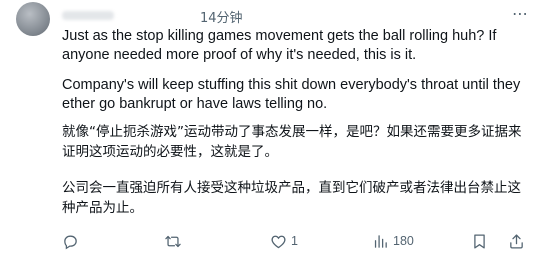 The height and width of the screenshot is (262, 543). I want to click on reply-button, so click(70, 241).